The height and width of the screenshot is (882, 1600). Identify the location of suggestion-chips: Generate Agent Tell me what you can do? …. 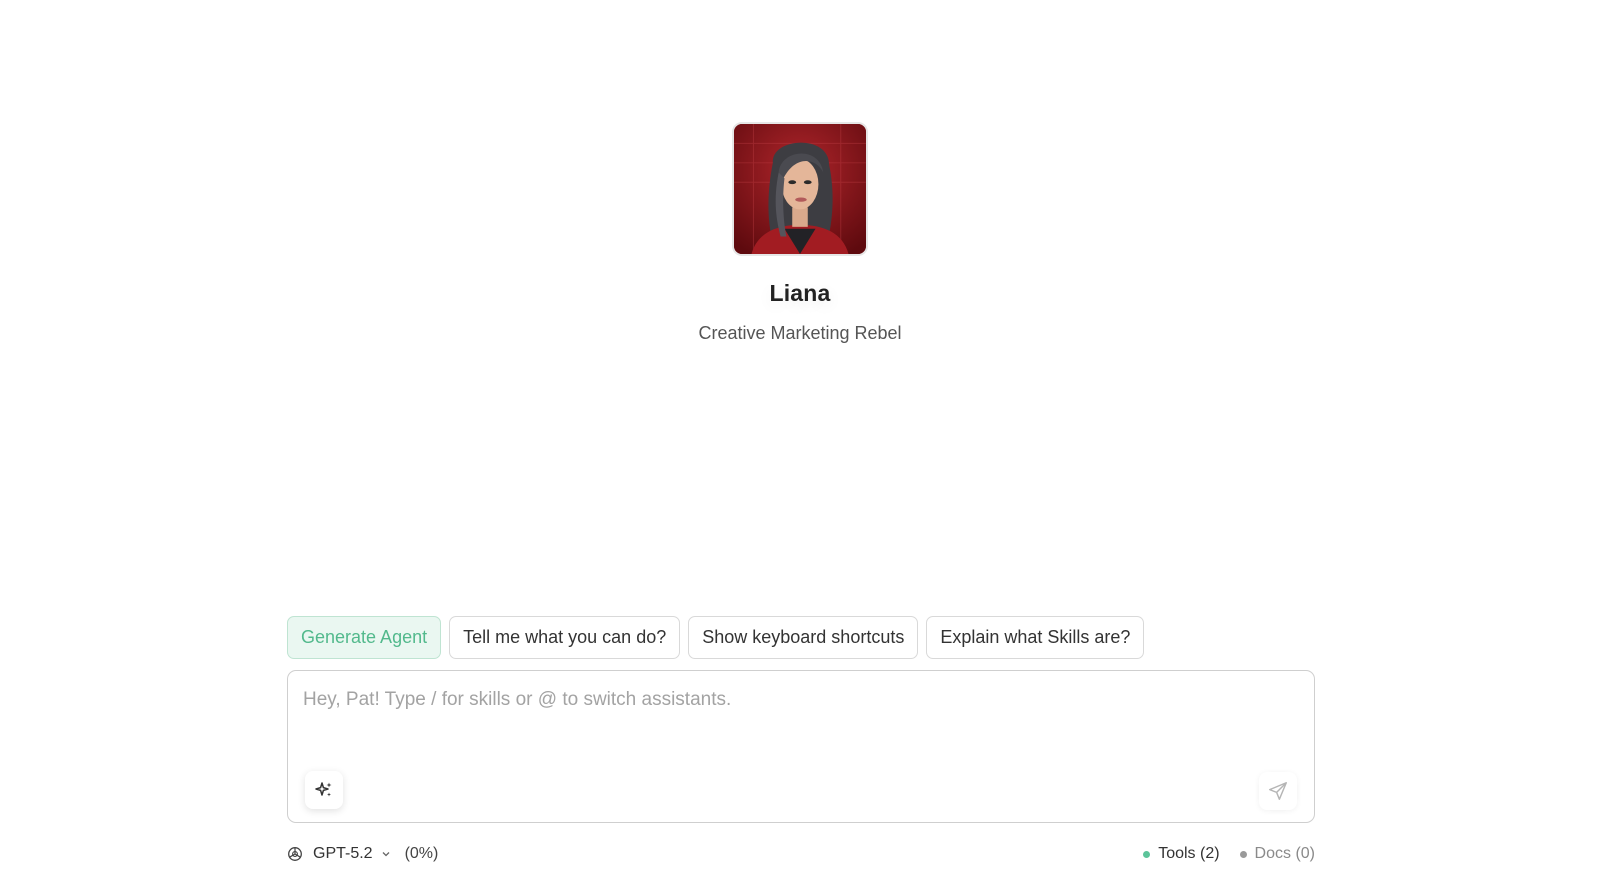
(716, 637).